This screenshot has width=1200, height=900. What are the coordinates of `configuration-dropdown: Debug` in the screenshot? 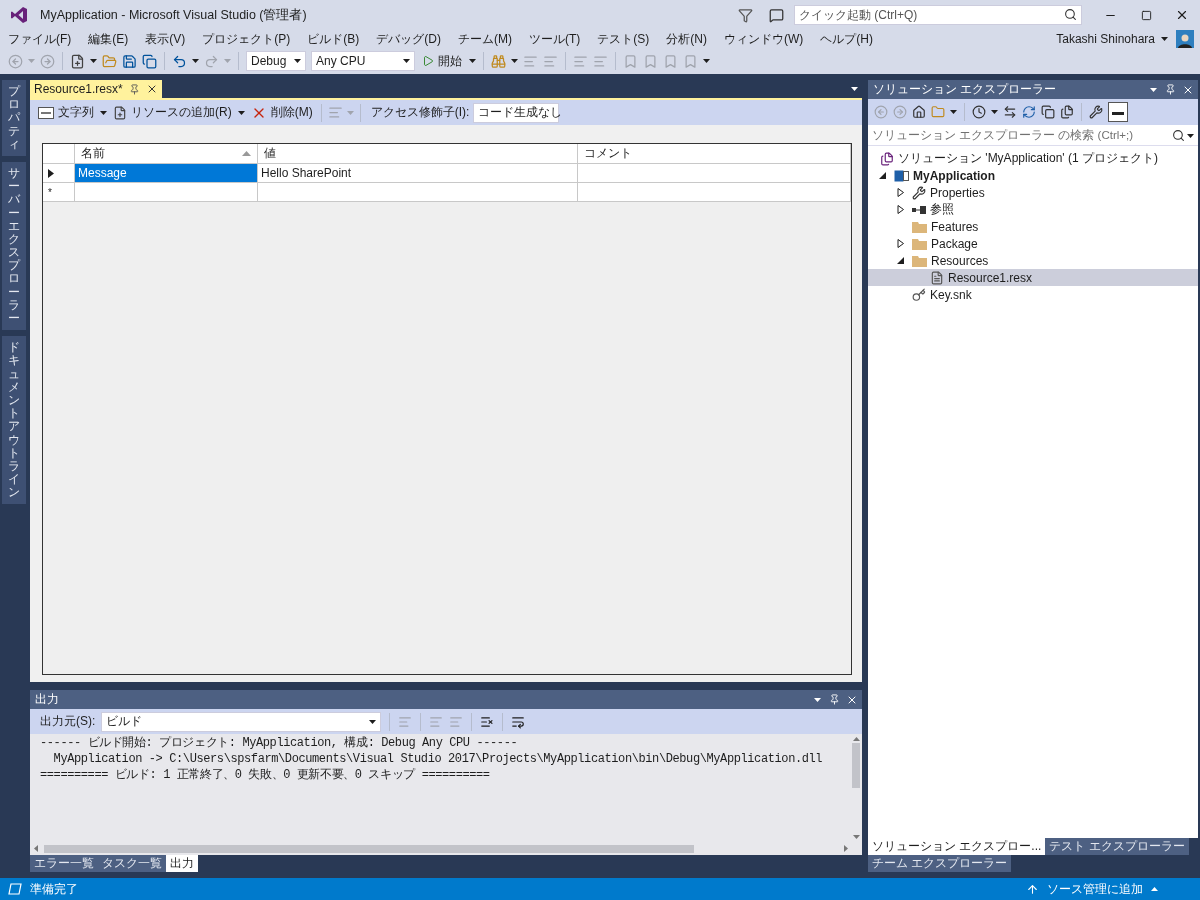 It's located at (276, 61).